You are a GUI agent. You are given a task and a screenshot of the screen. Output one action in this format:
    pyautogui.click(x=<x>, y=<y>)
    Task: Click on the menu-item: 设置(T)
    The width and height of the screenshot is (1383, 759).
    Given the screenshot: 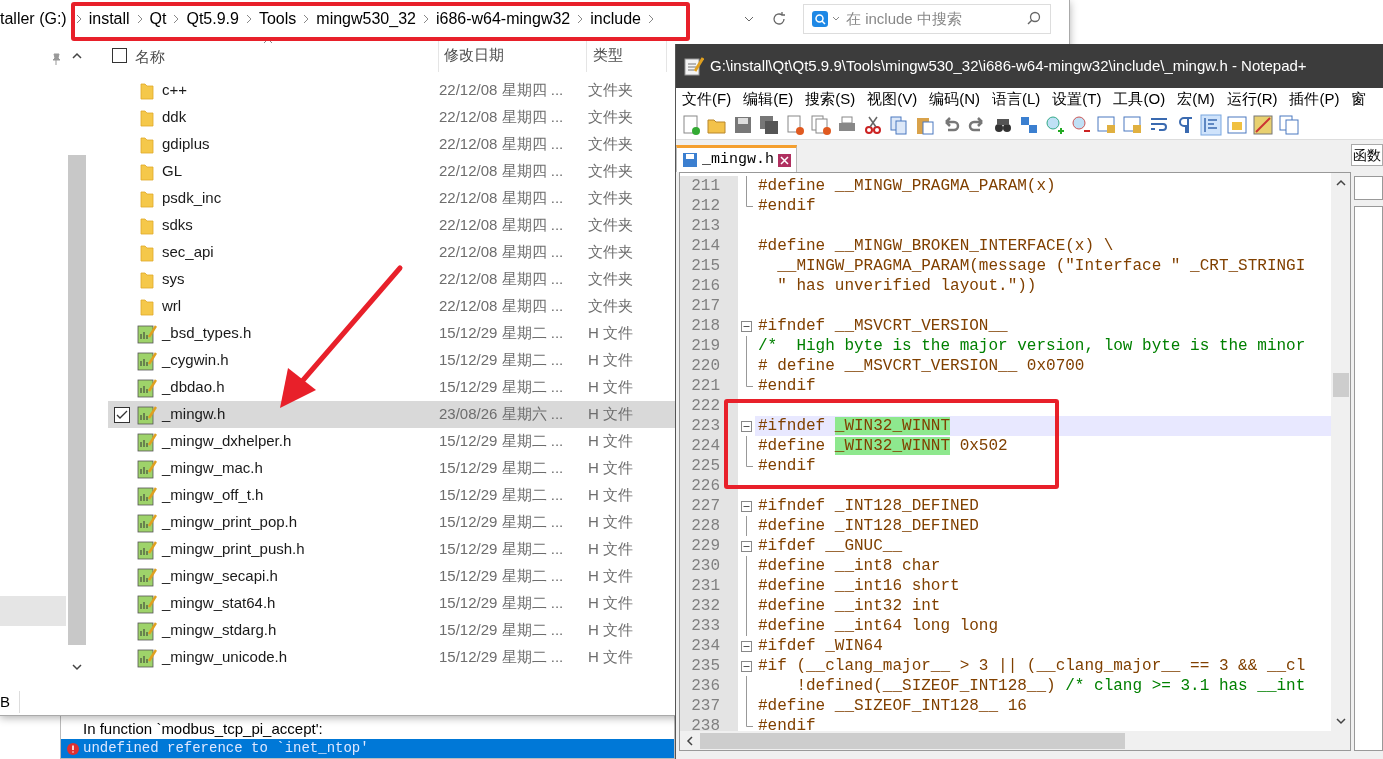 What is the action you would take?
    pyautogui.click(x=1077, y=99)
    